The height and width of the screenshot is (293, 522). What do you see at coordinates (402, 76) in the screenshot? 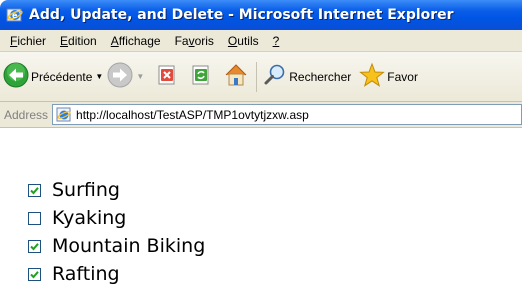
I see `favorites-label: Favor` at bounding box center [402, 76].